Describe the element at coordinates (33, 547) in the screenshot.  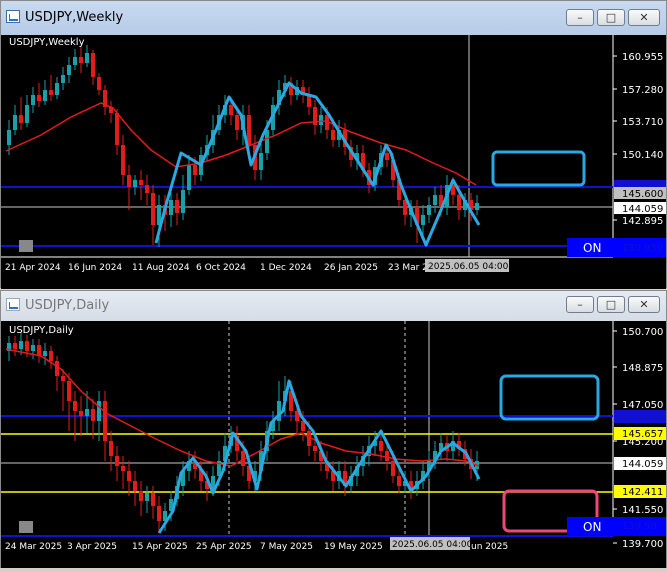
I see `time-tick-label: 24 Mar 2025` at that location.